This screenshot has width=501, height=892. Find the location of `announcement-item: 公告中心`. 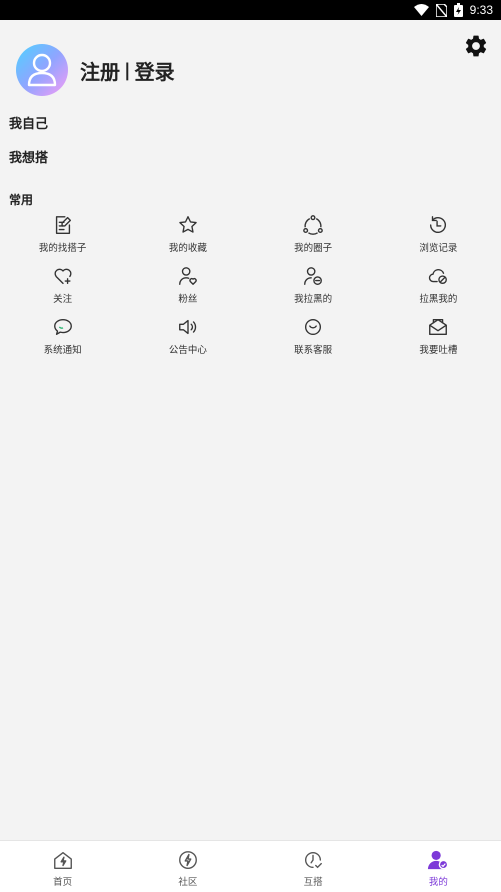

announcement-item: 公告中心 is located at coordinates (187, 339).